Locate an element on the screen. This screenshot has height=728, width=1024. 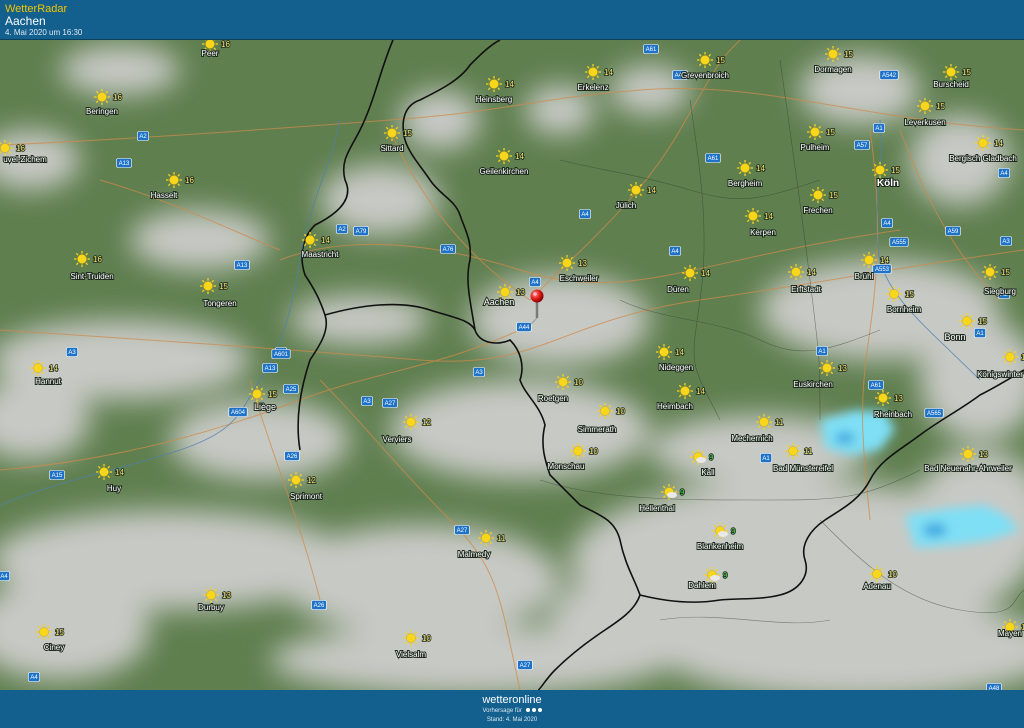
road-shield-label: A26 is located at coordinates (319, 606).